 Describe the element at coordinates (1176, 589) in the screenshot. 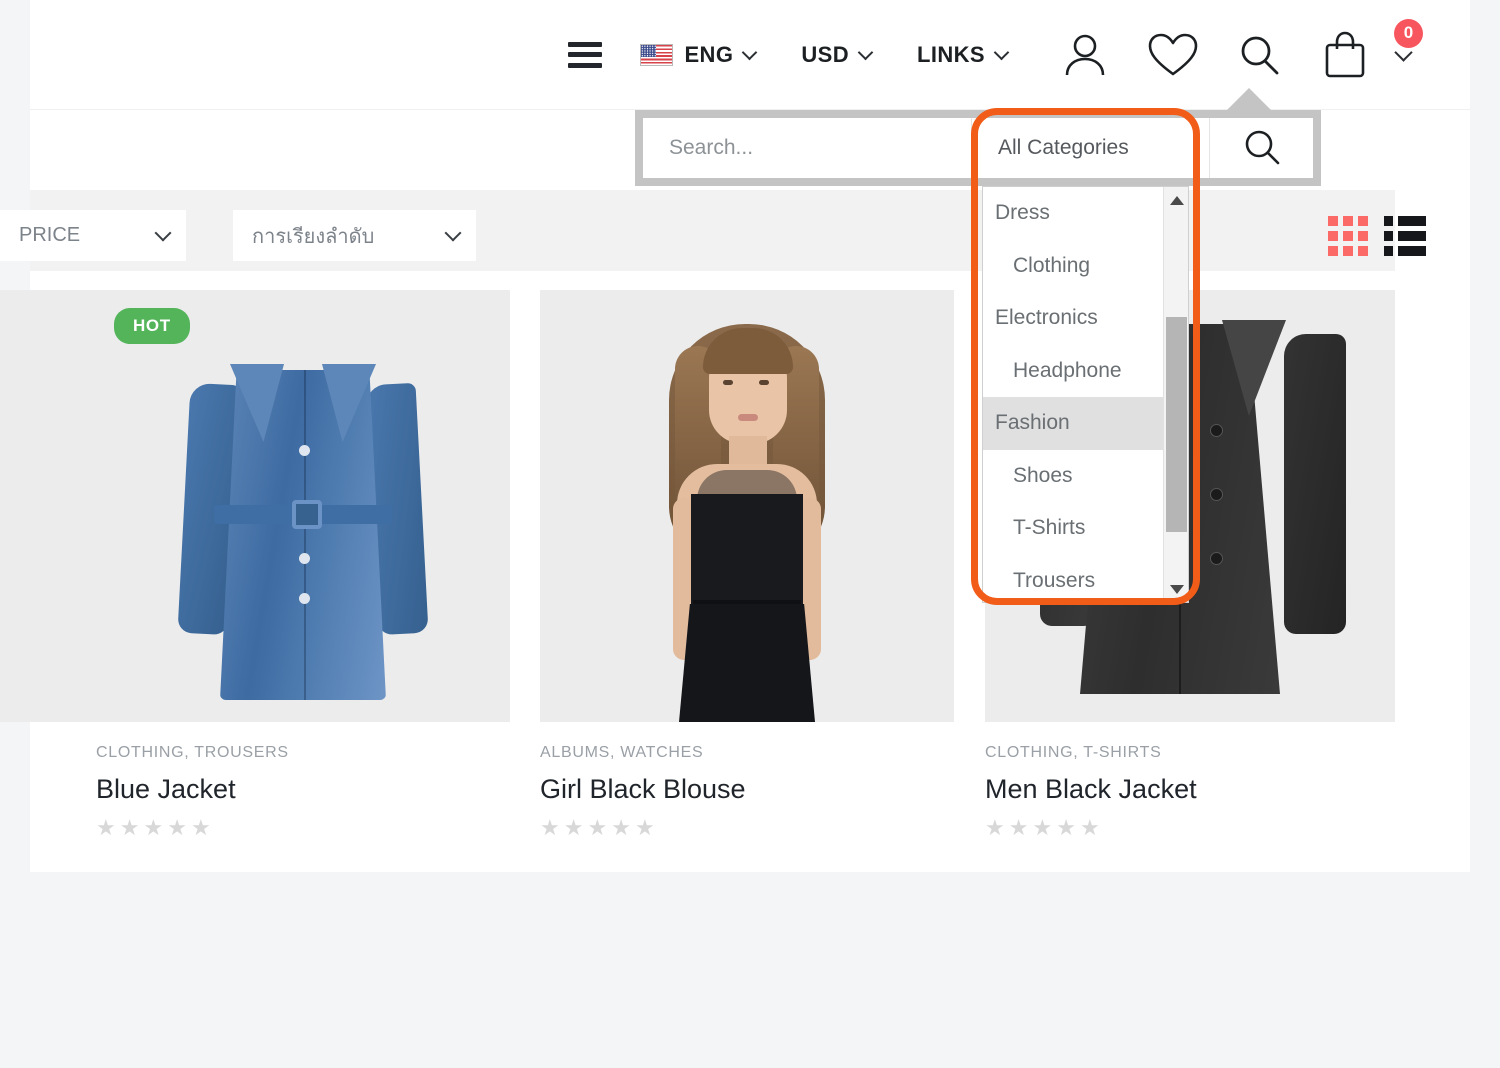

I see `scroll-down-arrow-icon` at that location.